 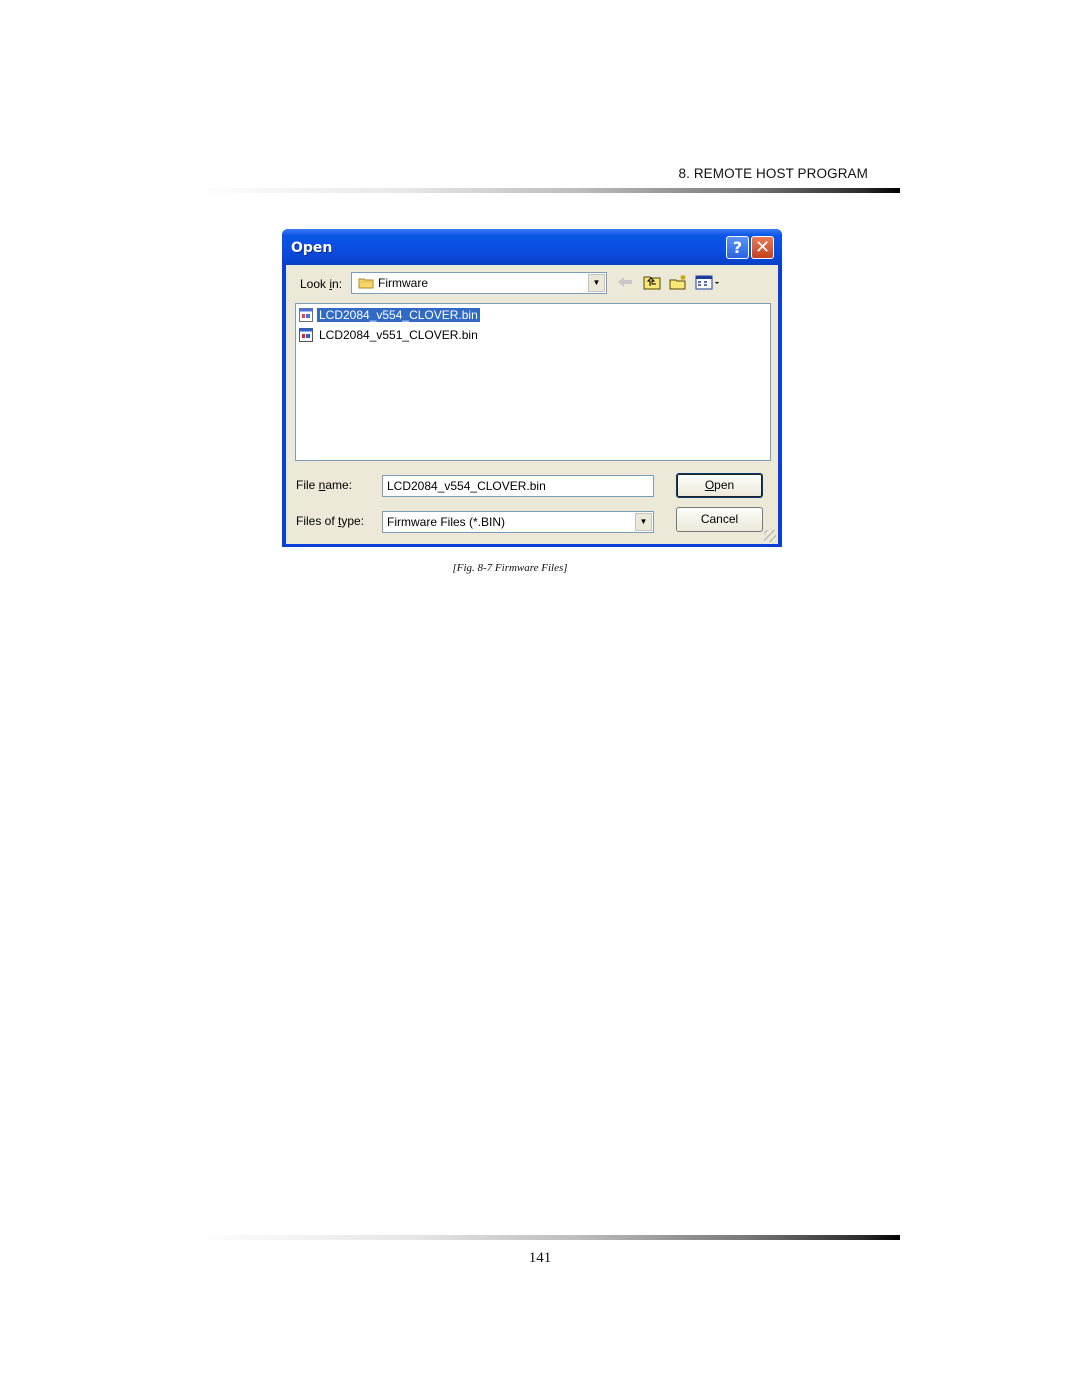 I want to click on file-name-label: File name:, so click(x=324, y=485).